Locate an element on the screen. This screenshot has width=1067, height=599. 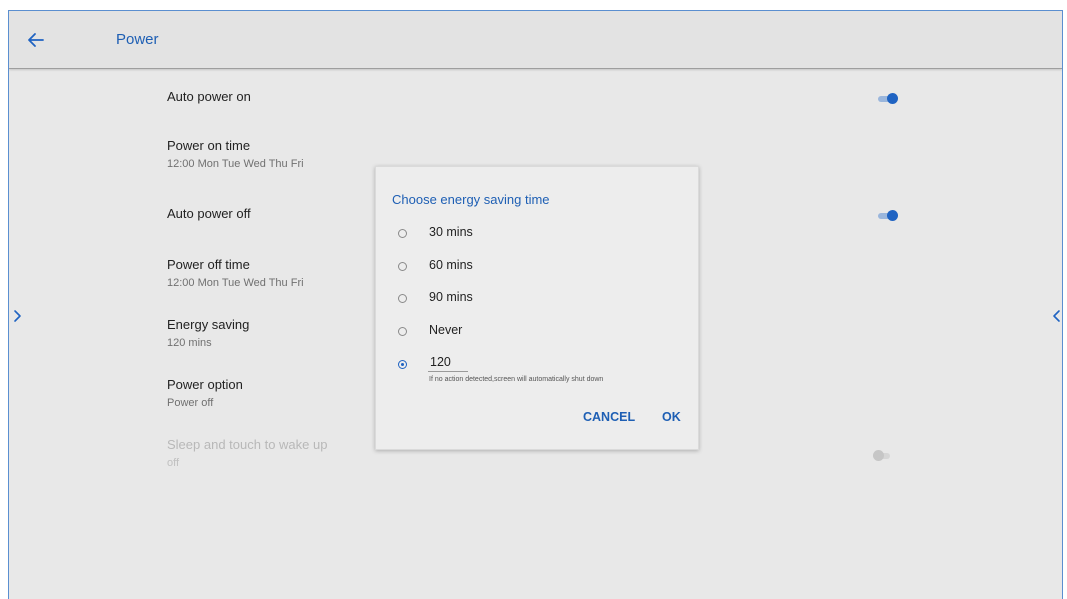
cancel-button: CANCEL is located at coordinates (609, 417).